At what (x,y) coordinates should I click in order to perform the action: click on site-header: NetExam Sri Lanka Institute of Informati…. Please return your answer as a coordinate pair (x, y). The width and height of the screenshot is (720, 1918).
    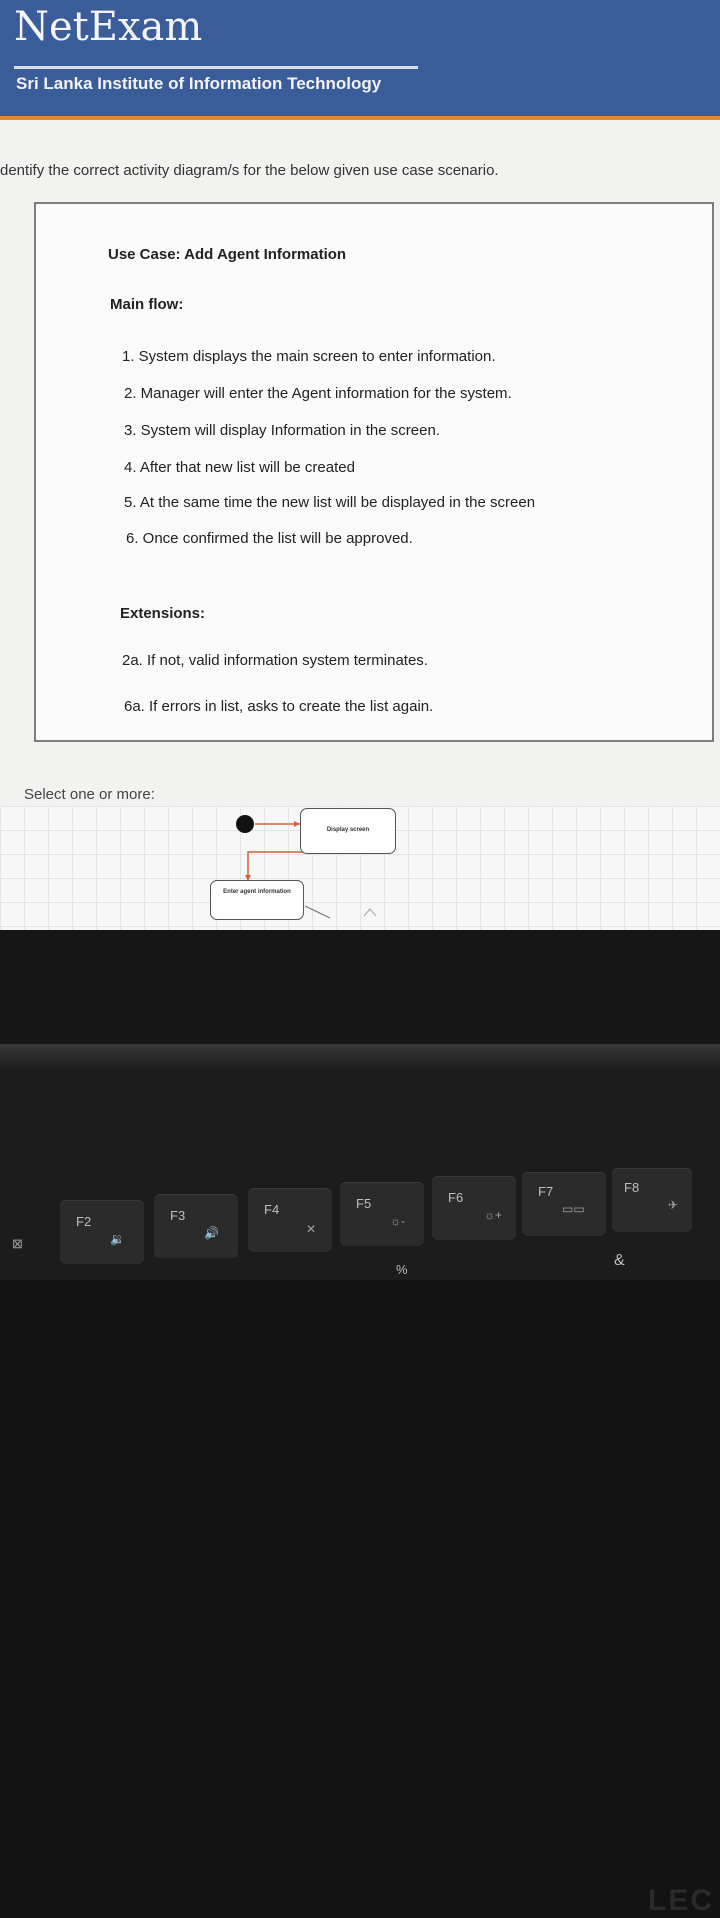
    Looking at the image, I should click on (360, 59).